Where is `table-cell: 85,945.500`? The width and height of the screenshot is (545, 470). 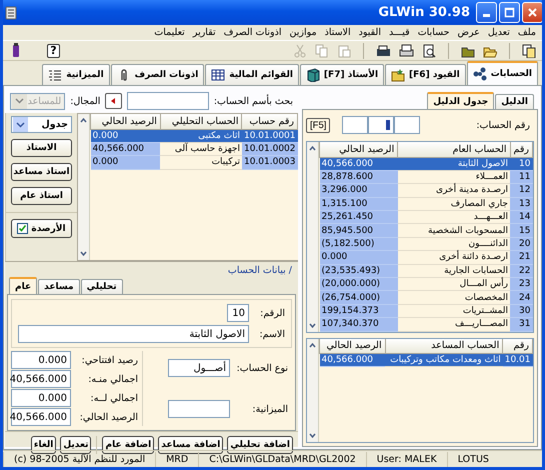
table-cell: 85,945.500 is located at coordinates (359, 231).